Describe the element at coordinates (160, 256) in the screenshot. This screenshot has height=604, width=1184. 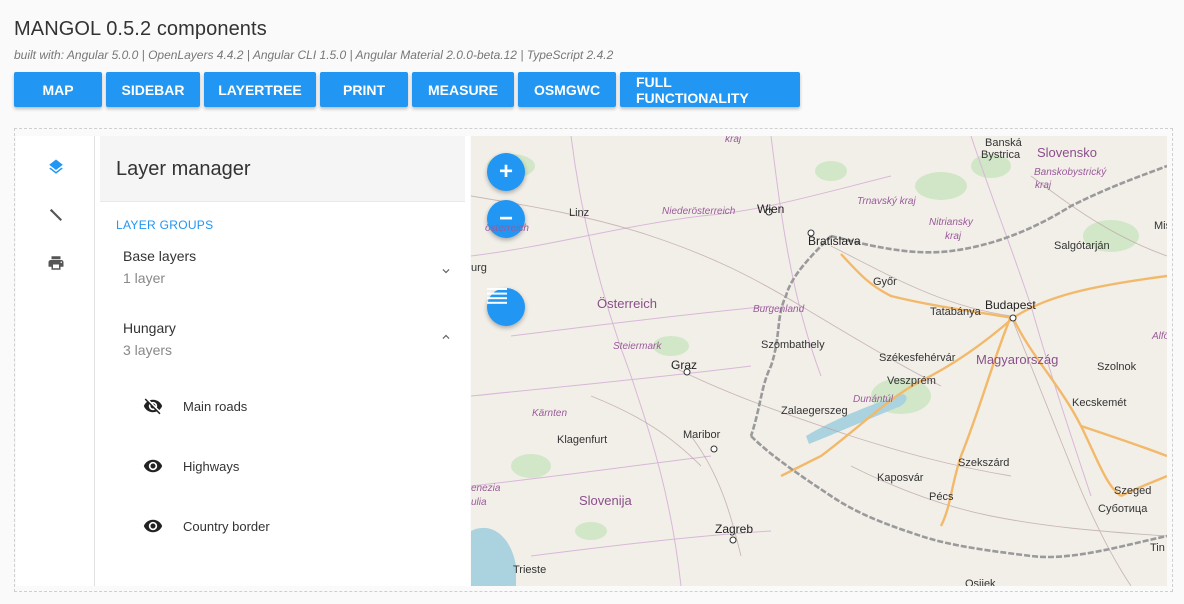
I see `group-name: Base layers` at that location.